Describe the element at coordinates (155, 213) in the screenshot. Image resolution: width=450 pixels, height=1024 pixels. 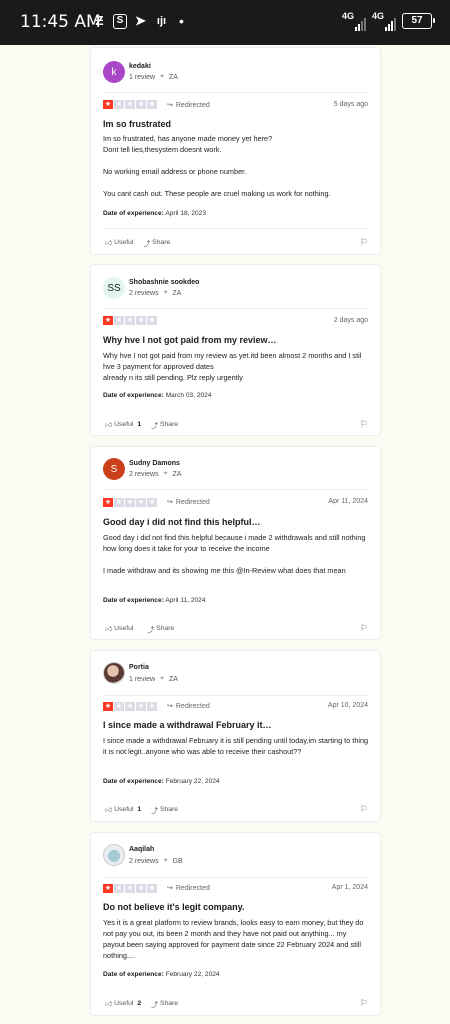
I see `date-of-experience: Date of experience: April 18, 2023` at that location.